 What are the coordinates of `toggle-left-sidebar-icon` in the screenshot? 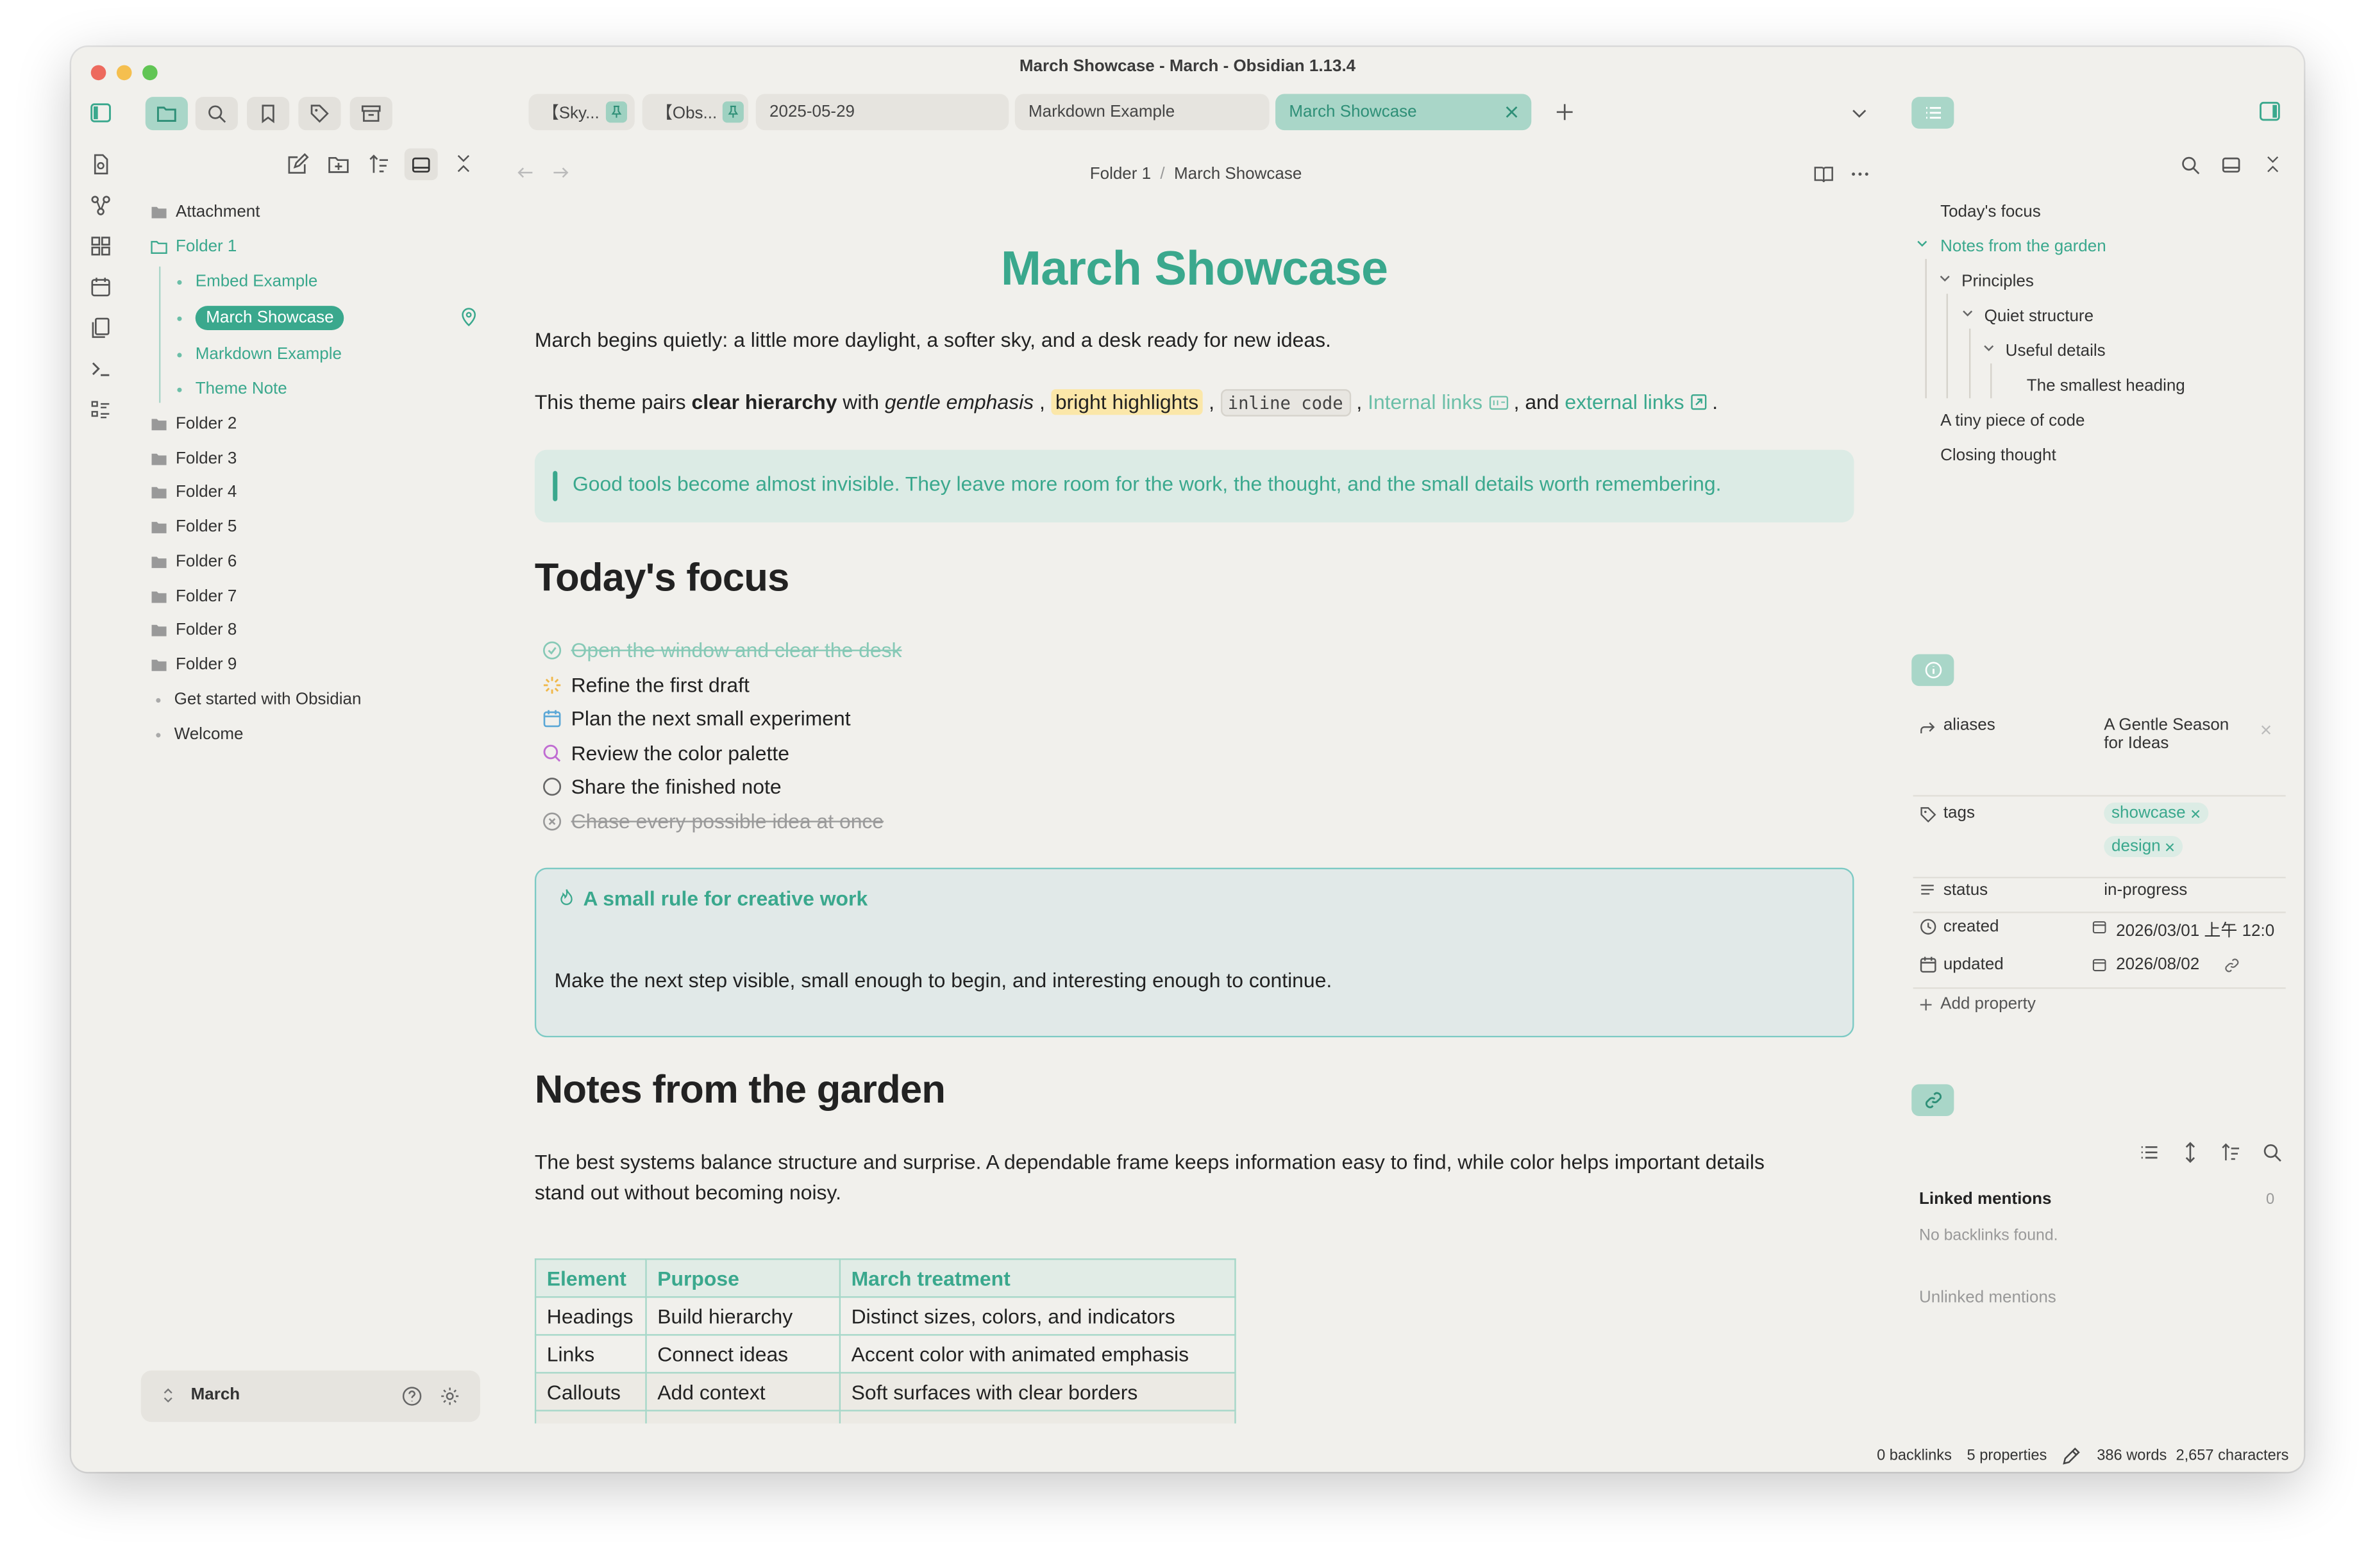 It's located at (100, 112).